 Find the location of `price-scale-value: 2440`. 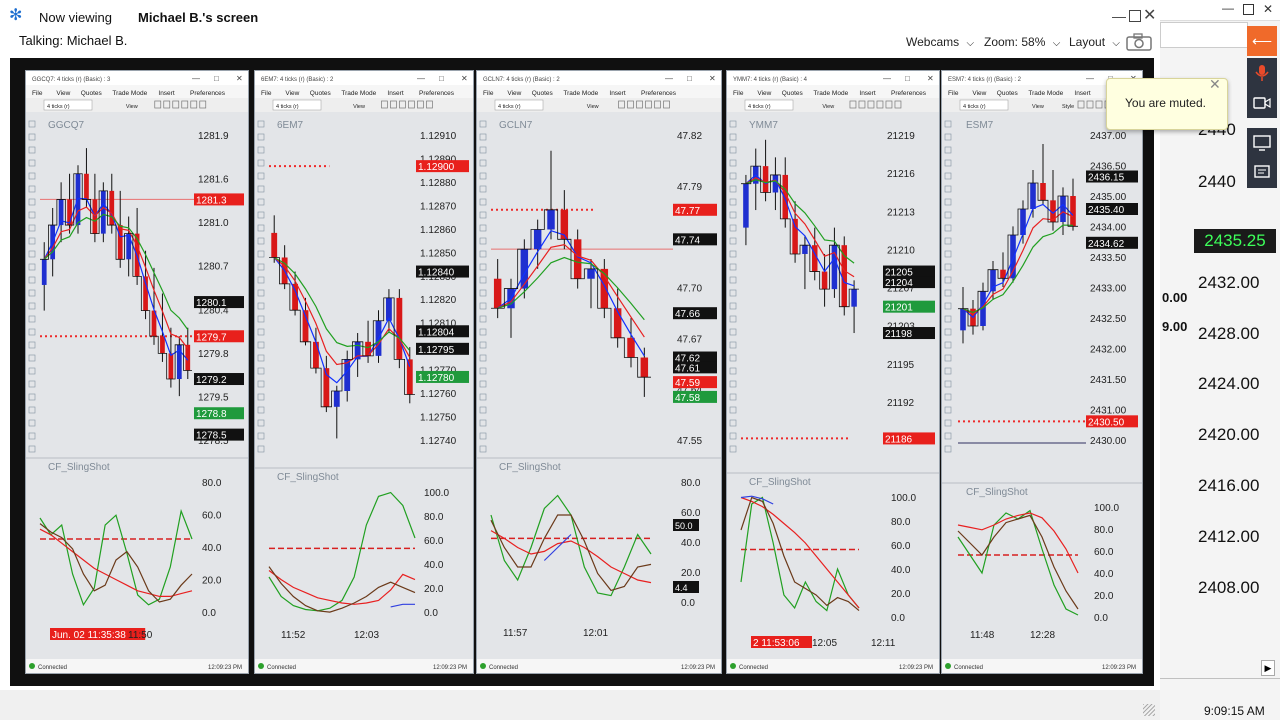

price-scale-value: 2440 is located at coordinates (1217, 181).